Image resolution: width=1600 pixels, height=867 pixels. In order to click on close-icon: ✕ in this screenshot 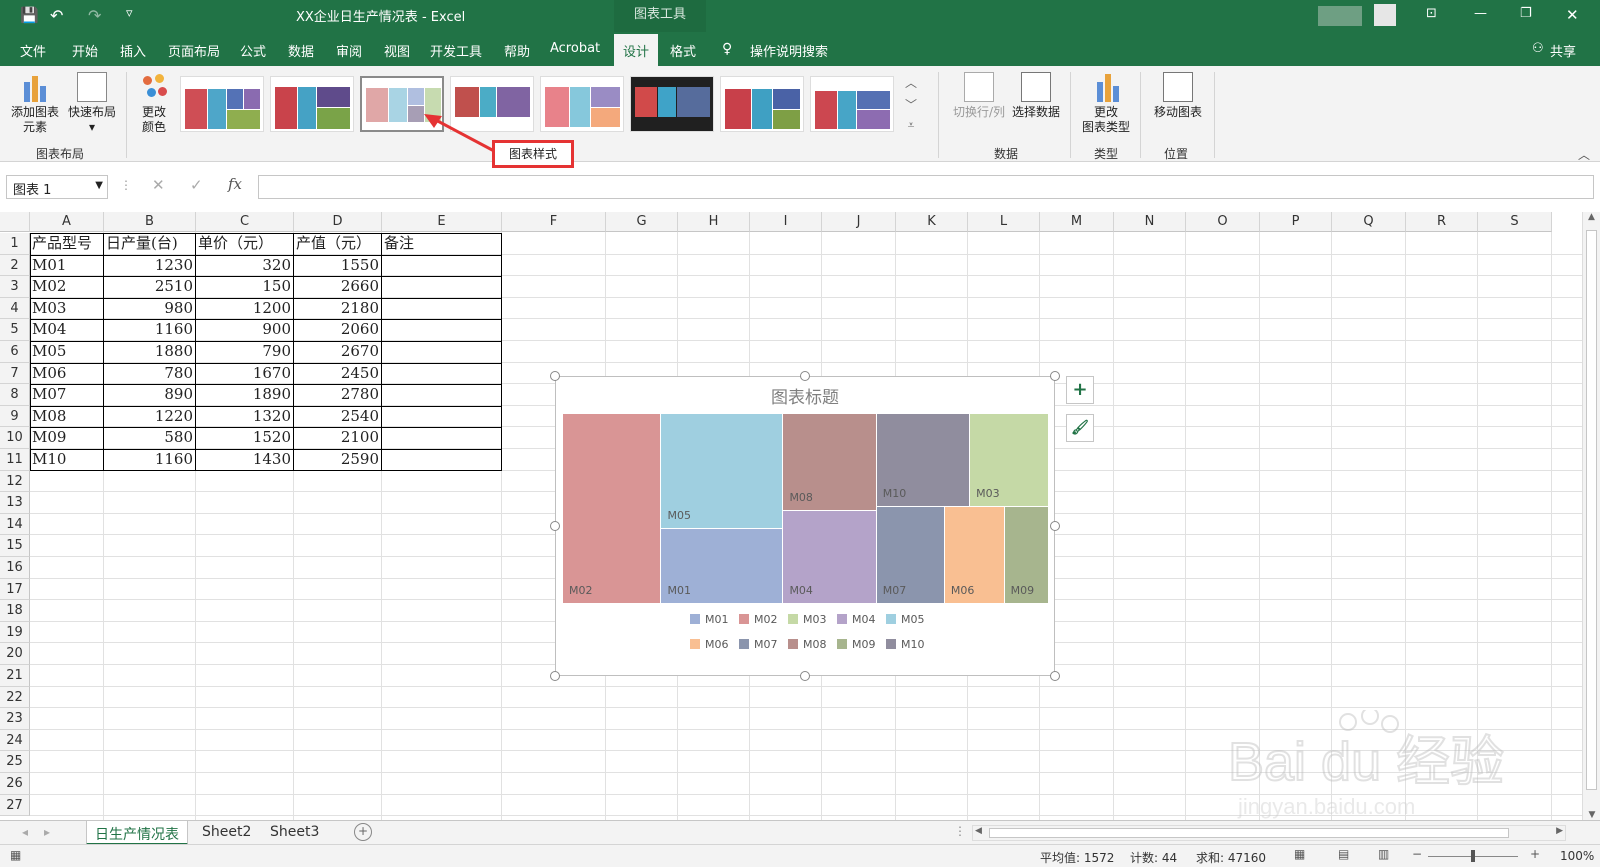, I will do `click(1572, 15)`.